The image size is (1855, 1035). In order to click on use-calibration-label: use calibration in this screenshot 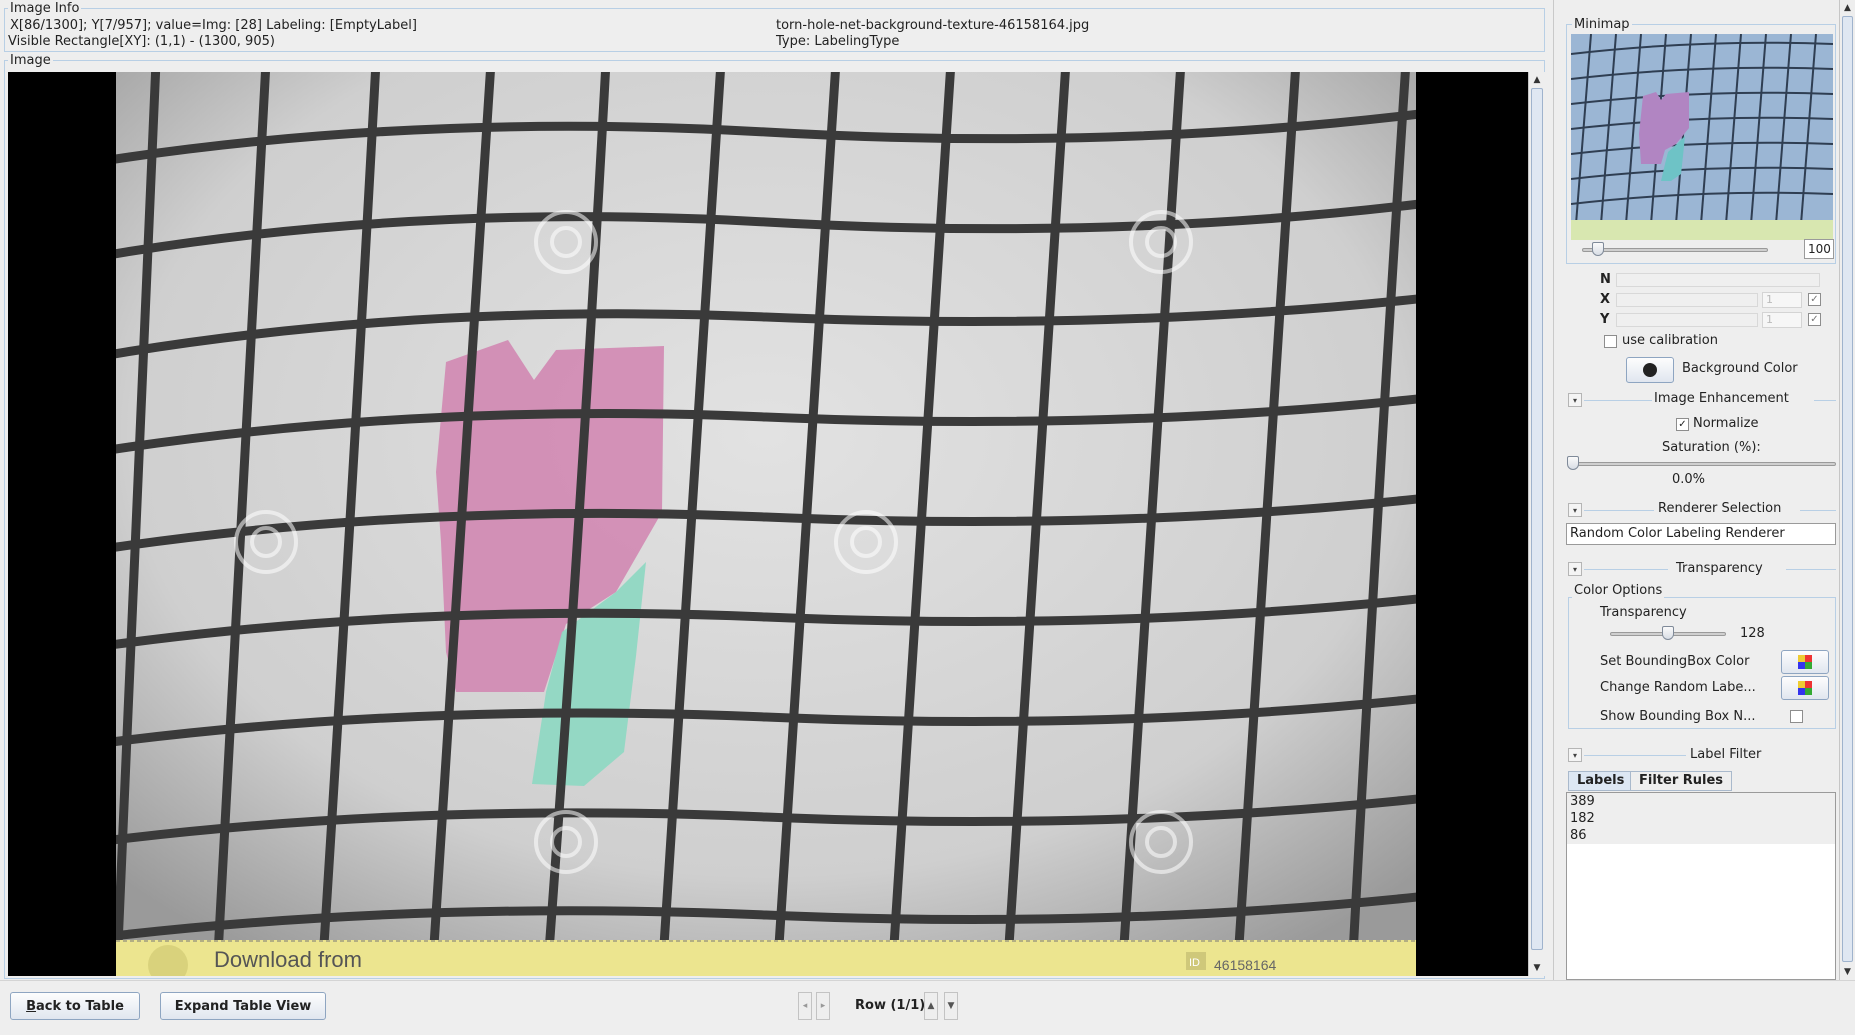, I will do `click(1670, 340)`.